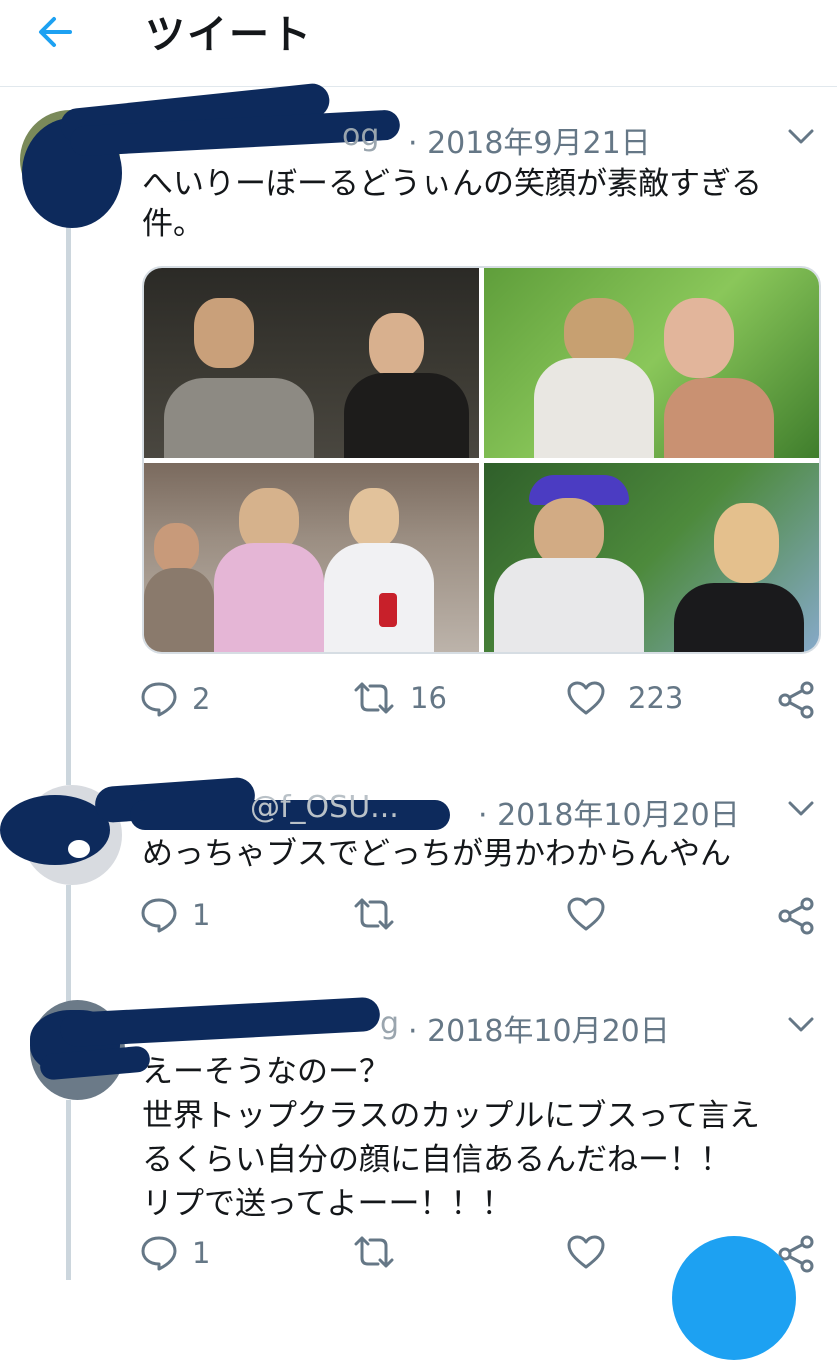  I want to click on back-button, so click(54, 32).